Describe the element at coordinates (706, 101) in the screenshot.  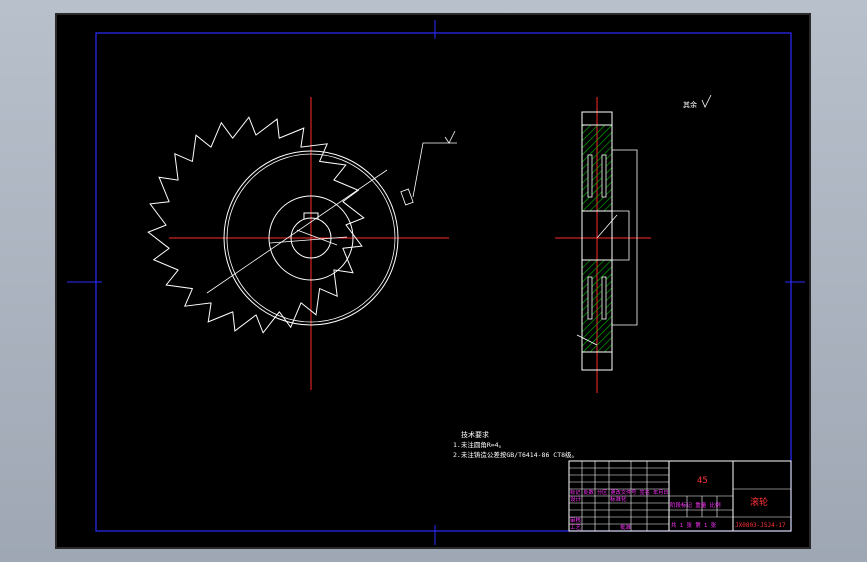
I see `surface-finish-symbol` at that location.